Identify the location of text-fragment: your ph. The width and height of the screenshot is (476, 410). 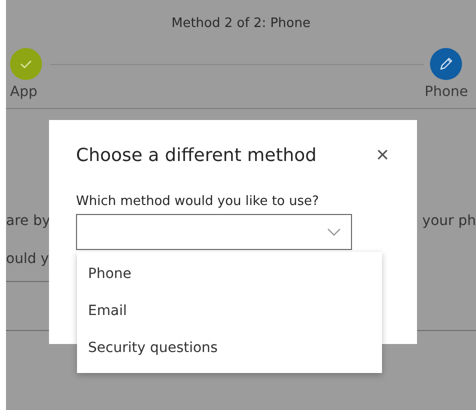
(449, 221).